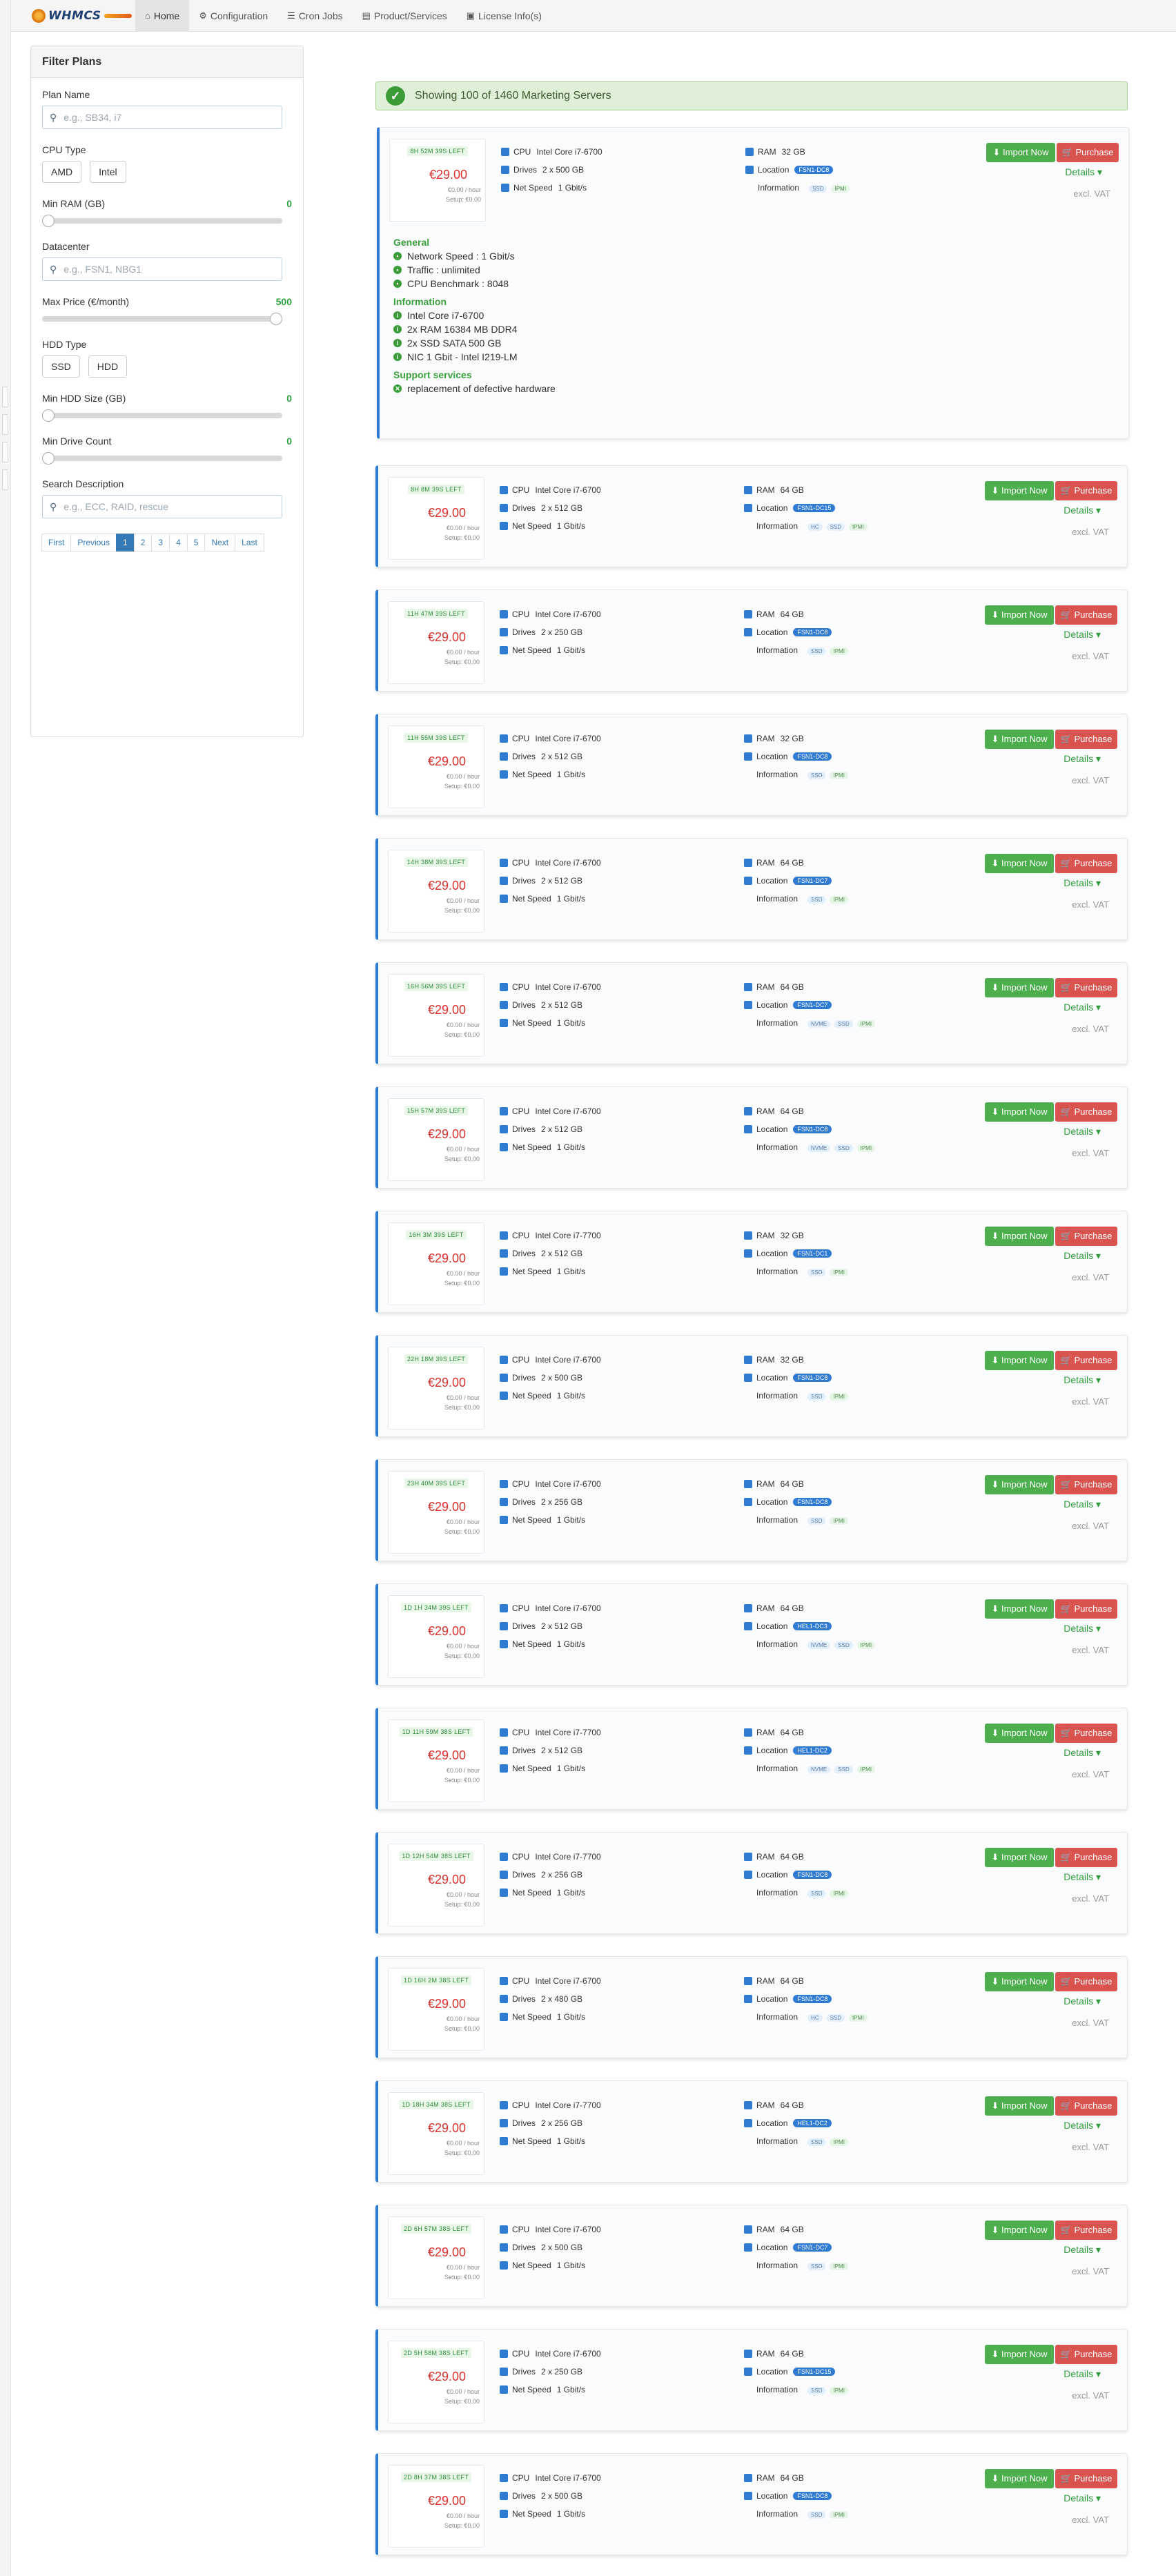 This screenshot has width=1176, height=2576. What do you see at coordinates (178, 543) in the screenshot?
I see `page-link: 4` at bounding box center [178, 543].